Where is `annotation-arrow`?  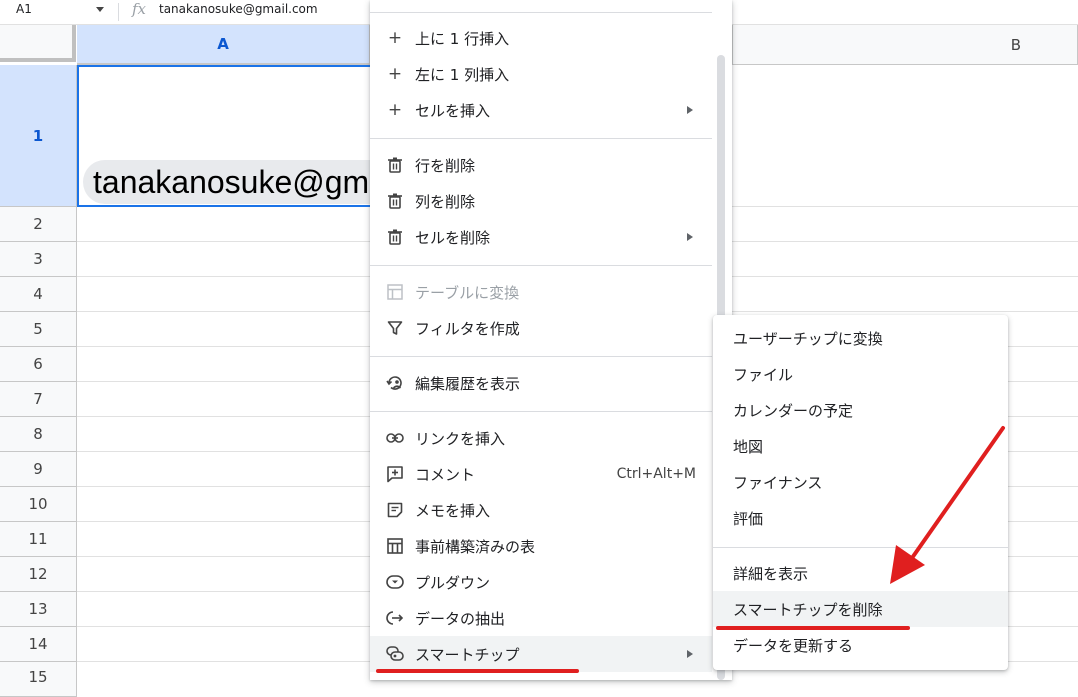
annotation-arrow is located at coordinates (947, 505).